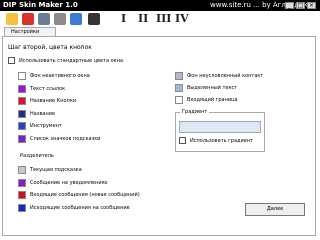  What do you see at coordinates (56, 170) in the screenshot?
I see `color-label: Текущая подсказка` at bounding box center [56, 170].